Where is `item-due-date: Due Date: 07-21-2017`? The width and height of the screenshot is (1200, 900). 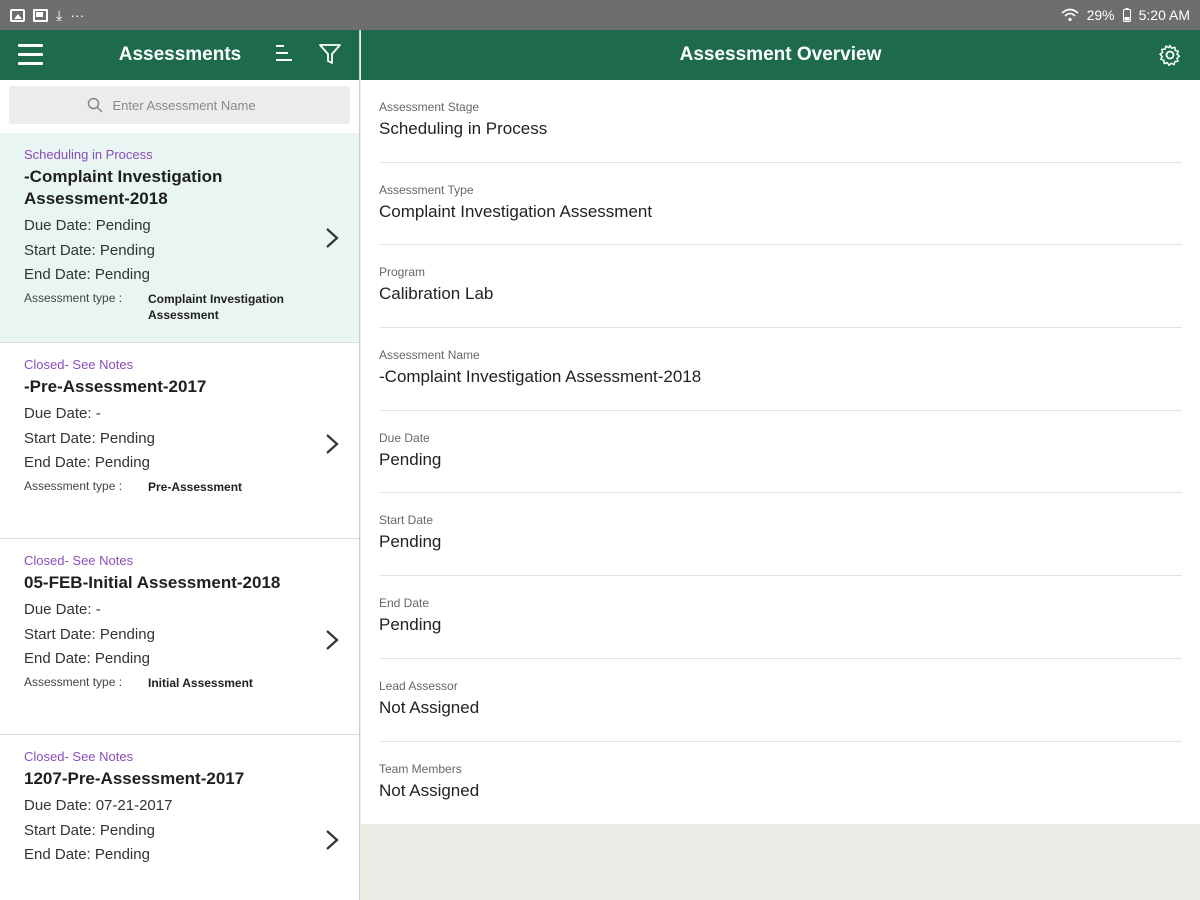 item-due-date: Due Date: 07-21-2017 is located at coordinates (98, 805).